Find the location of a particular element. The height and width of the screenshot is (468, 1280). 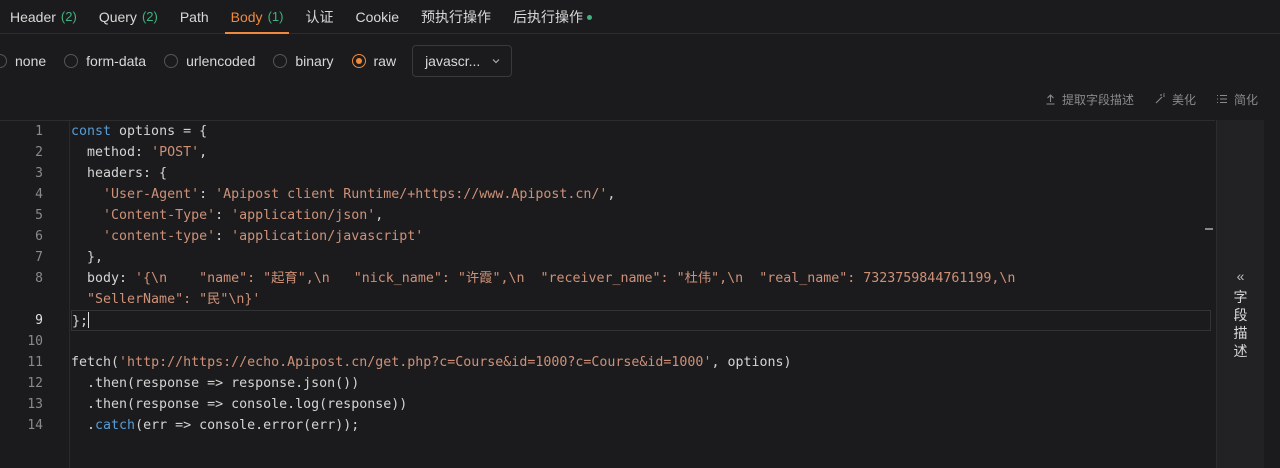

extract-field-desc-label: 提取字段描述 is located at coordinates (1097, 99).